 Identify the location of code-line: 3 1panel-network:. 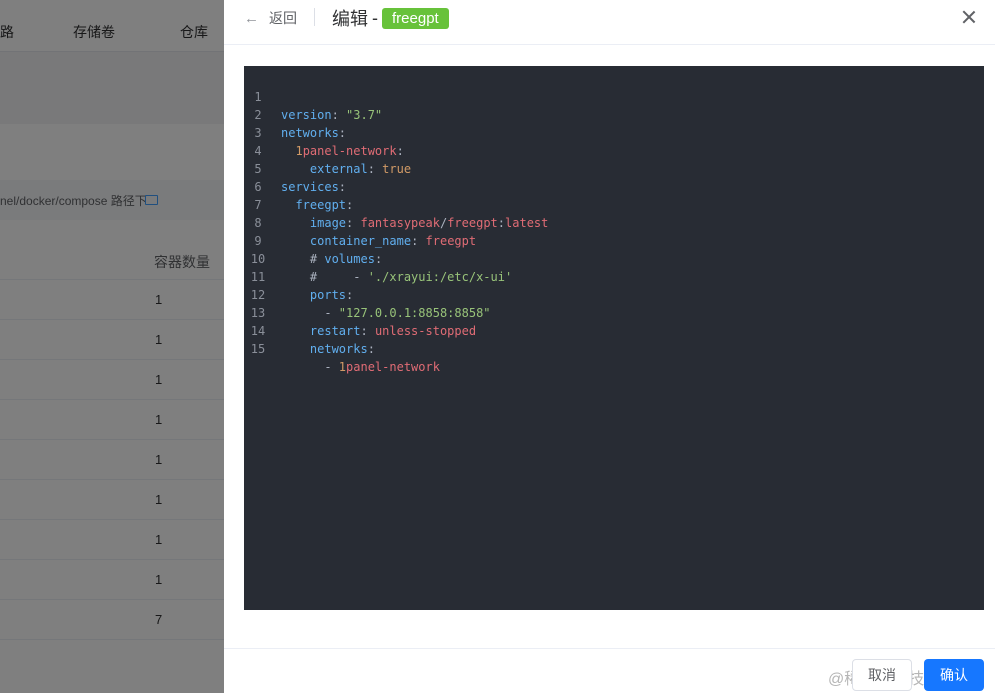
(614, 132).